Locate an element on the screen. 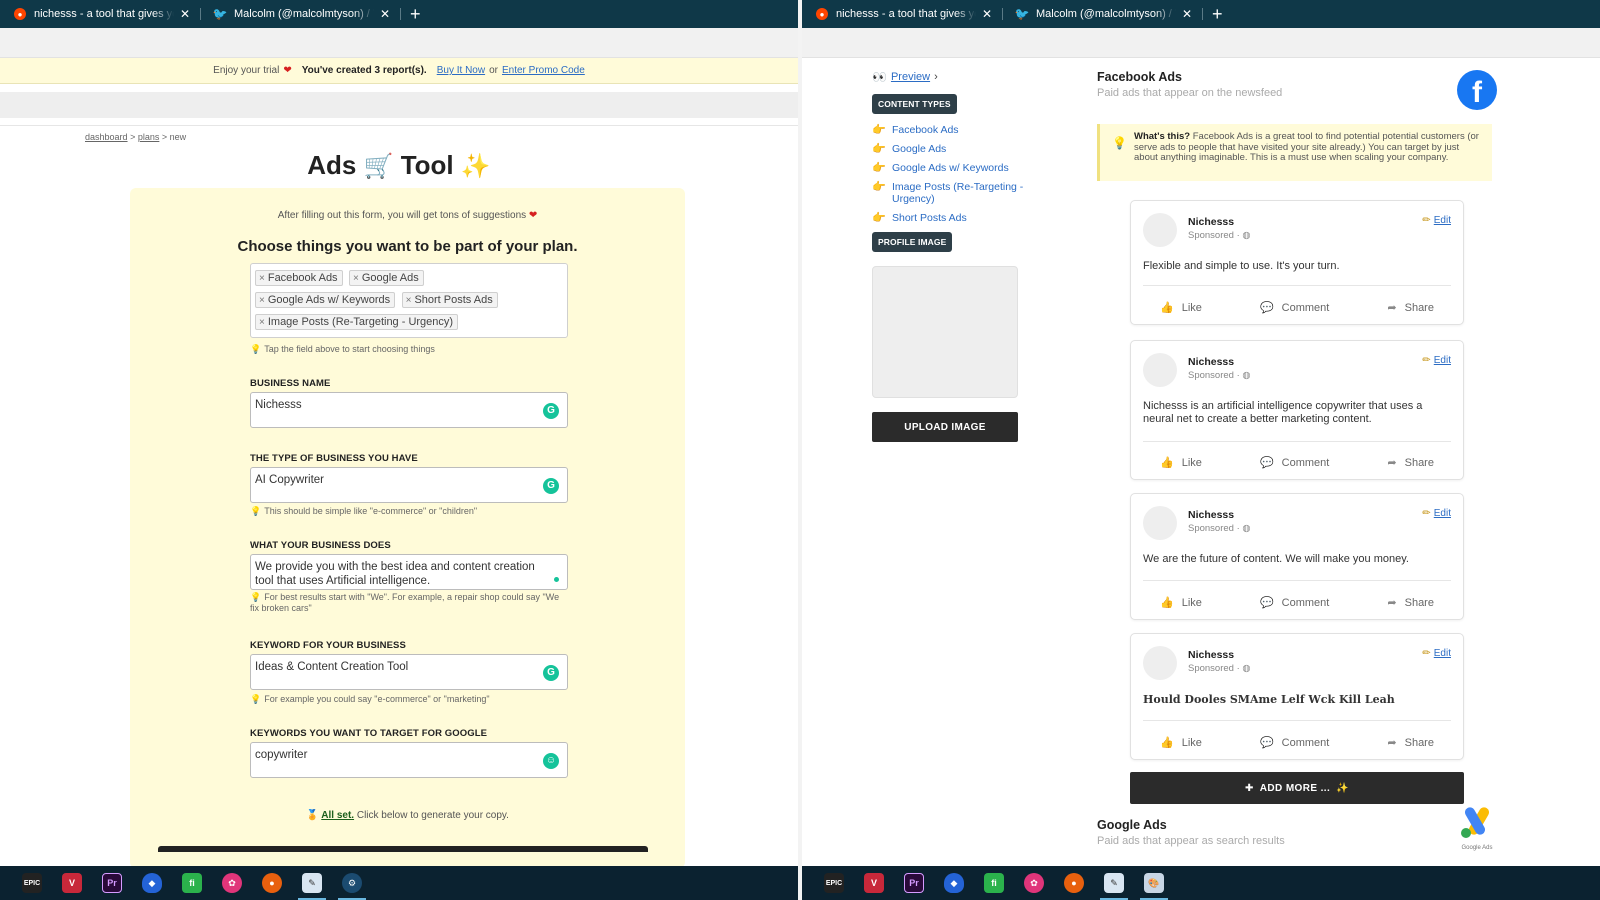 This screenshot has height=900, width=1600. upload-image-button: UPLOAD IMAGE is located at coordinates (945, 427).